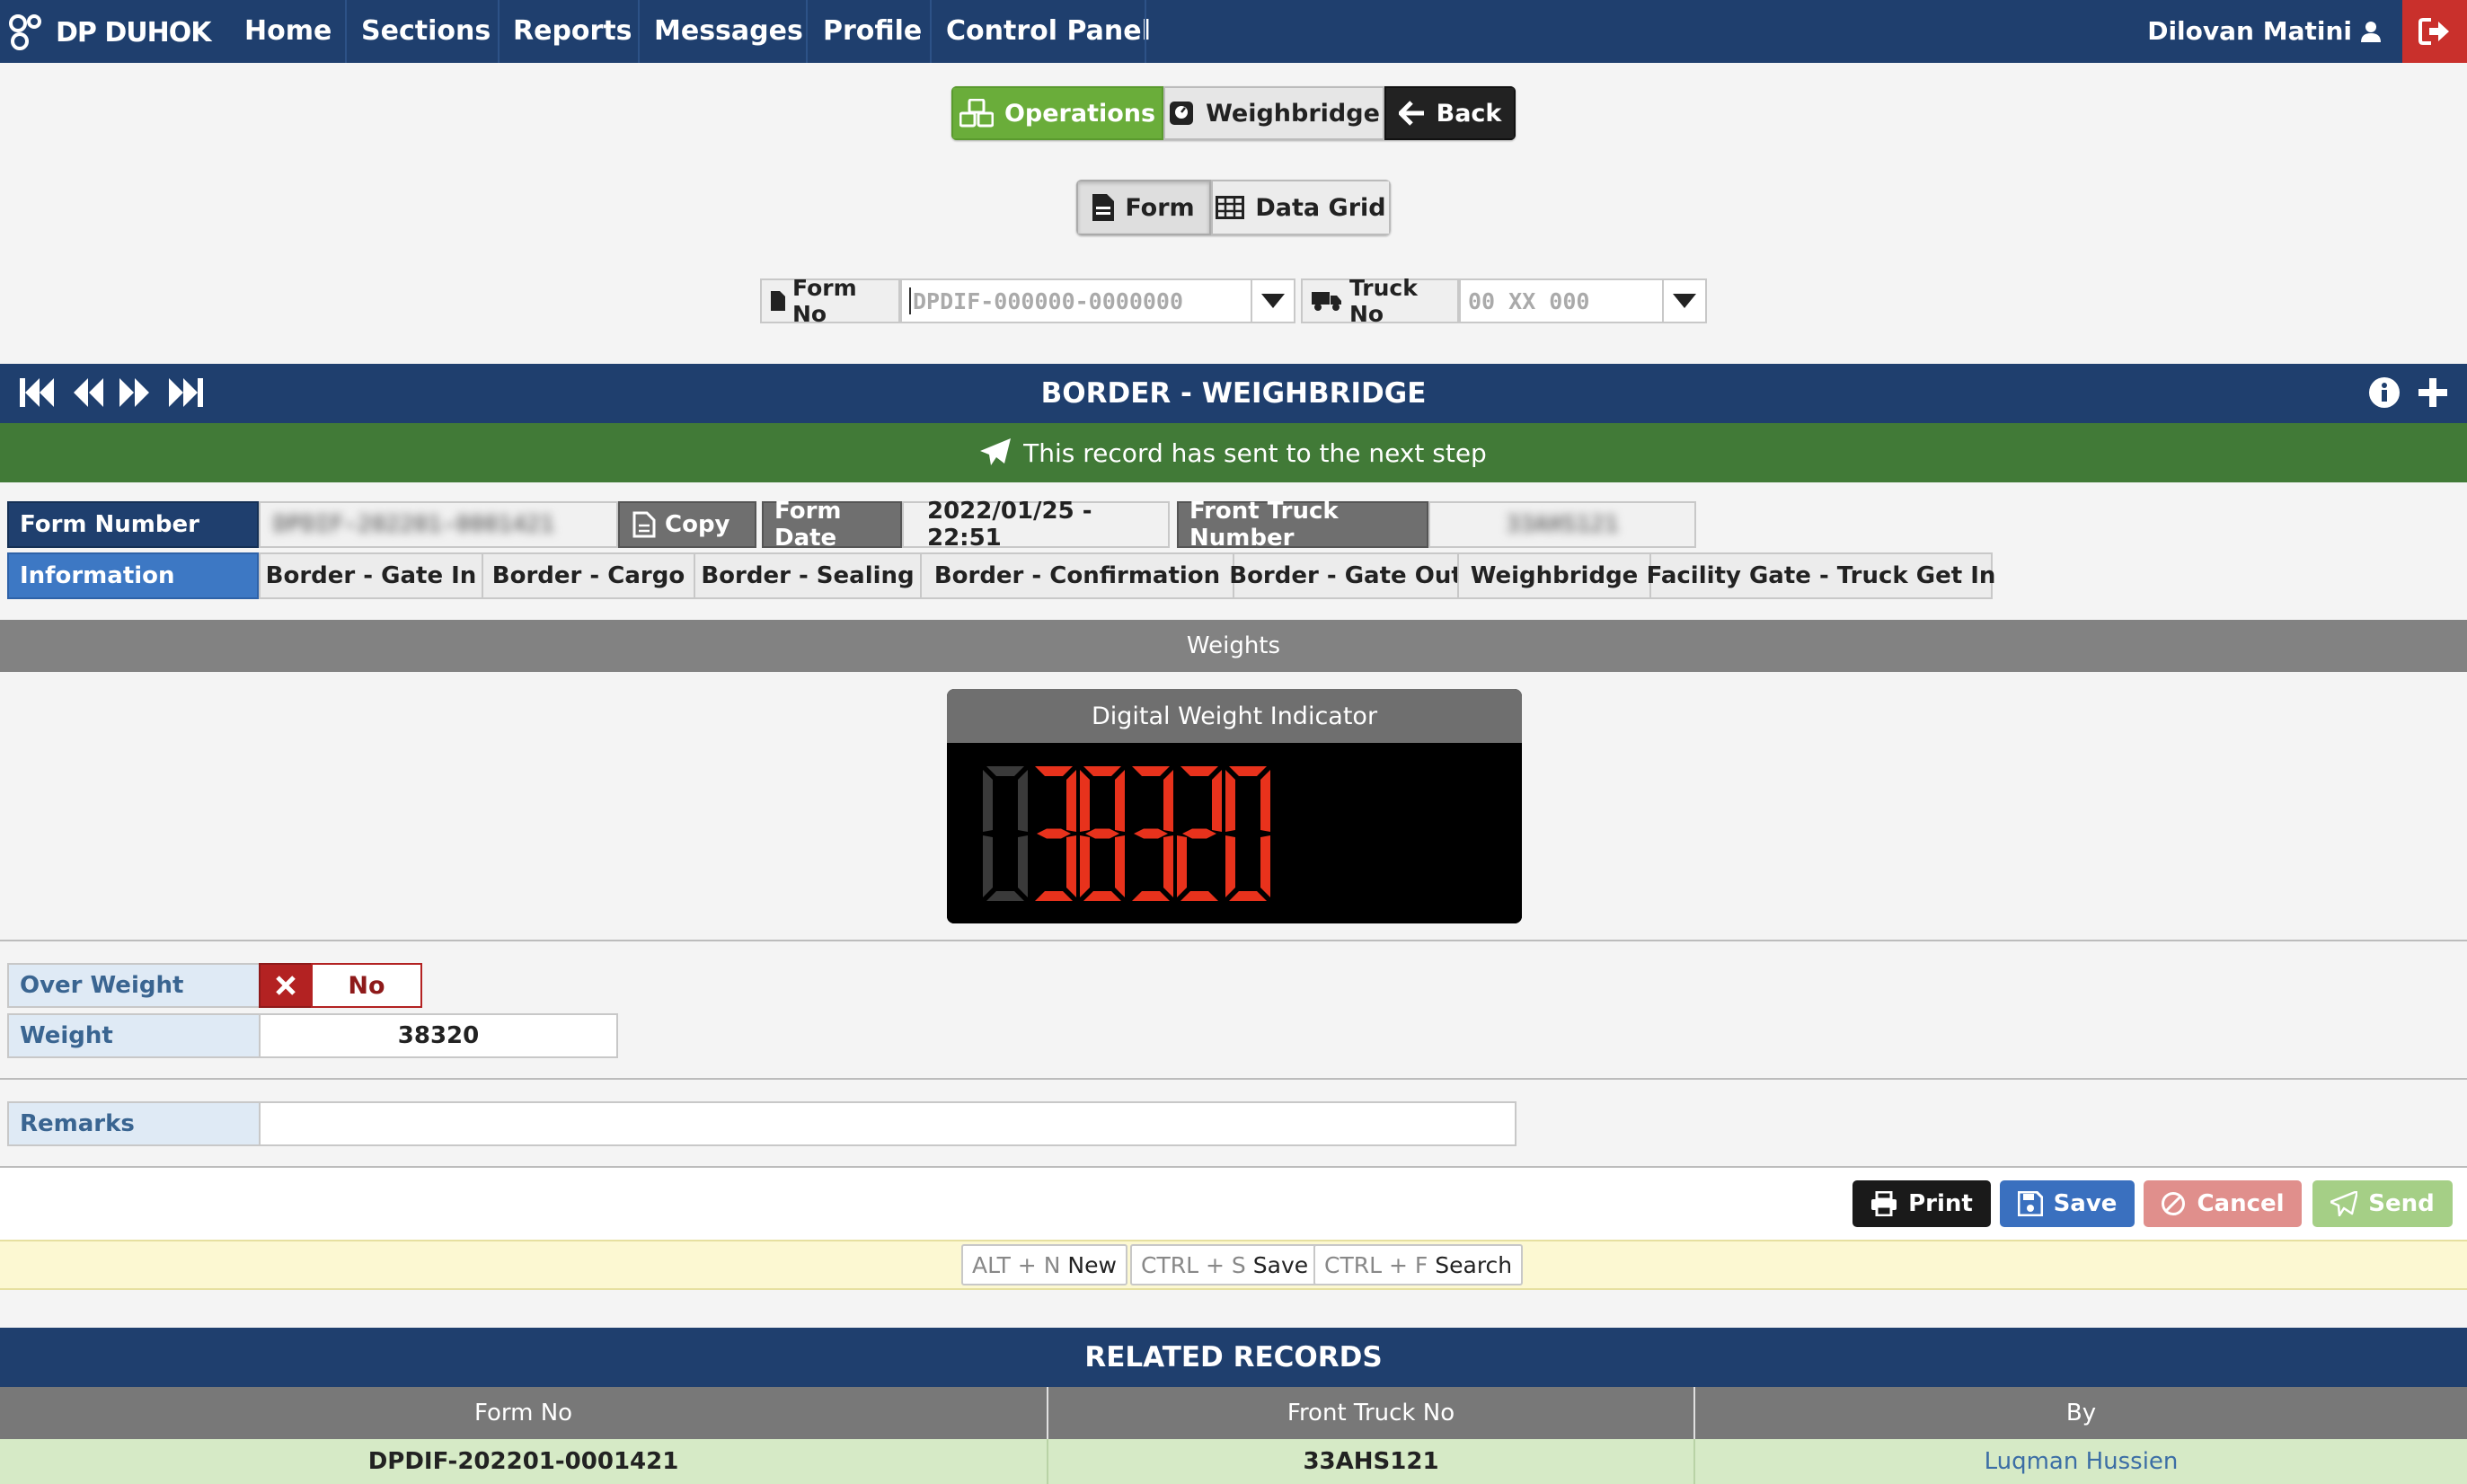 Image resolution: width=2467 pixels, height=1484 pixels. I want to click on digit-2-segment-e, so click(1085, 866).